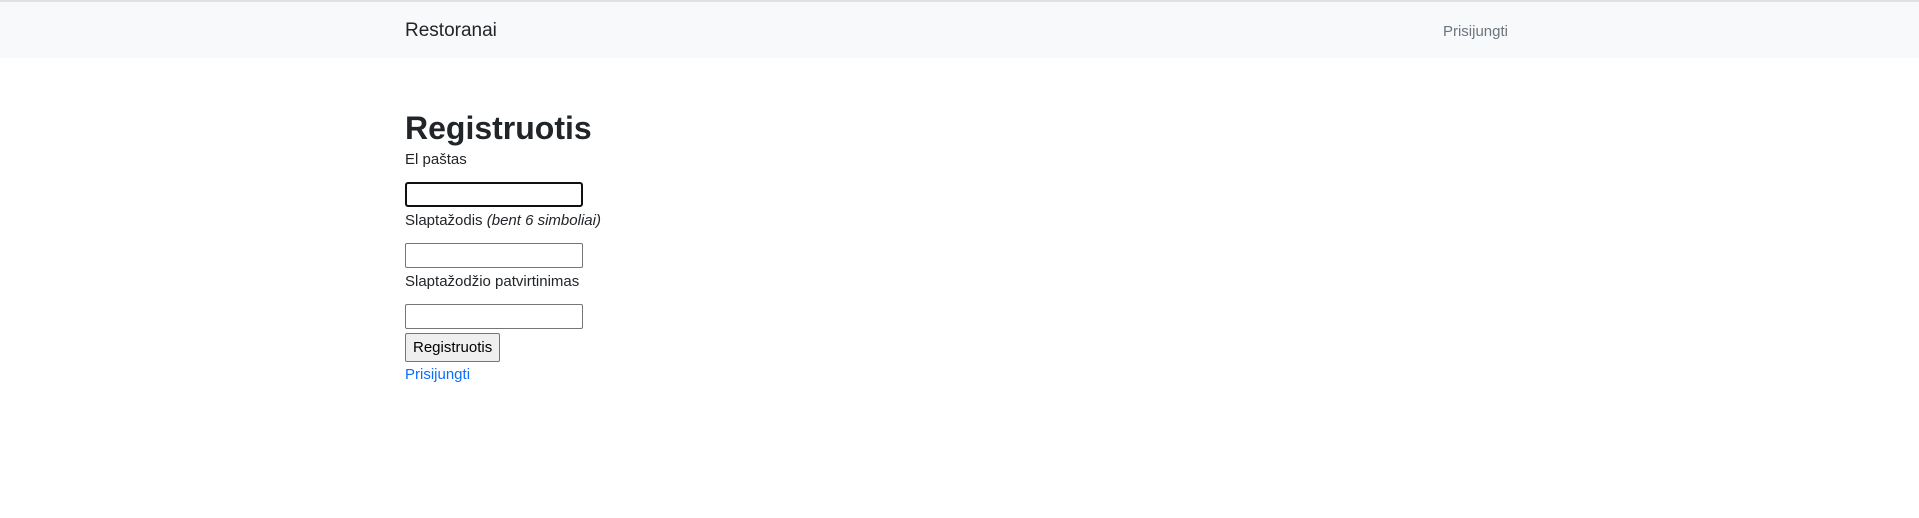 The height and width of the screenshot is (518, 1919). I want to click on login-link: Prisijungti, so click(755, 374).